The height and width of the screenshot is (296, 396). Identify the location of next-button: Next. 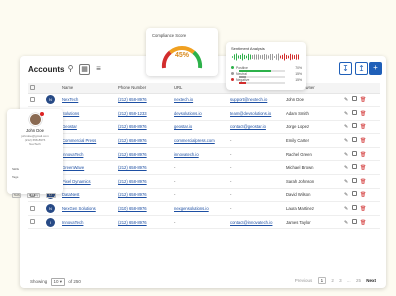
(371, 280).